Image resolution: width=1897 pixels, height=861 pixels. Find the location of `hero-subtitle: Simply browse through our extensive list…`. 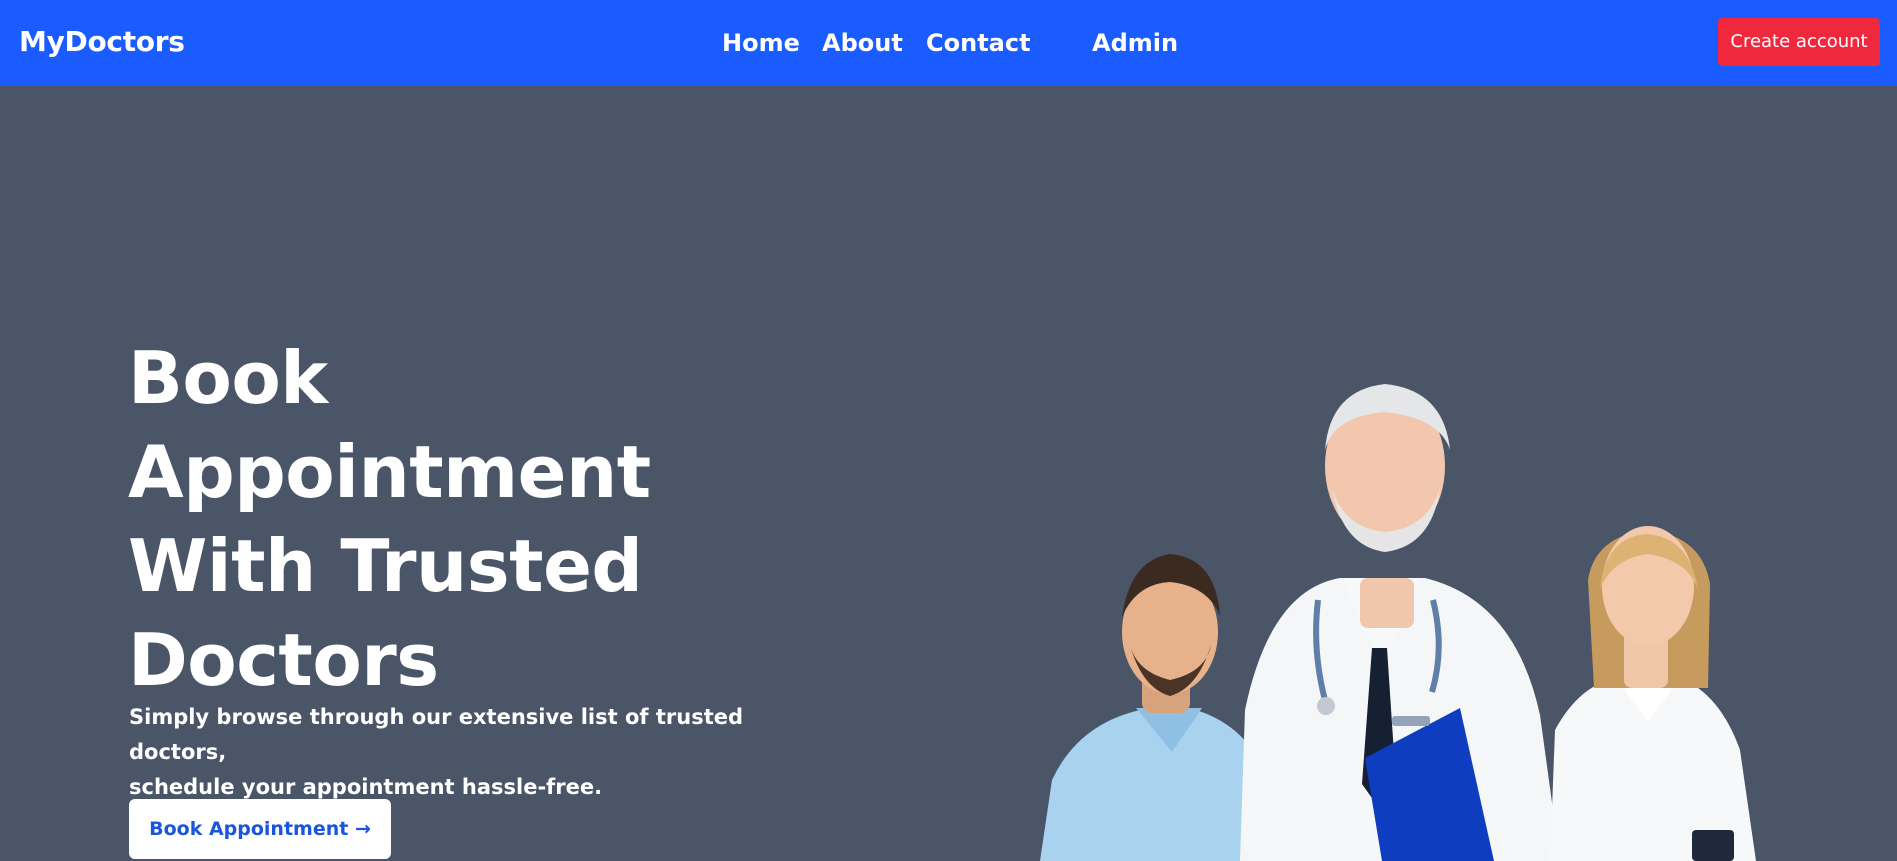

hero-subtitle: Simply browse through our extensive list… is located at coordinates (459, 752).